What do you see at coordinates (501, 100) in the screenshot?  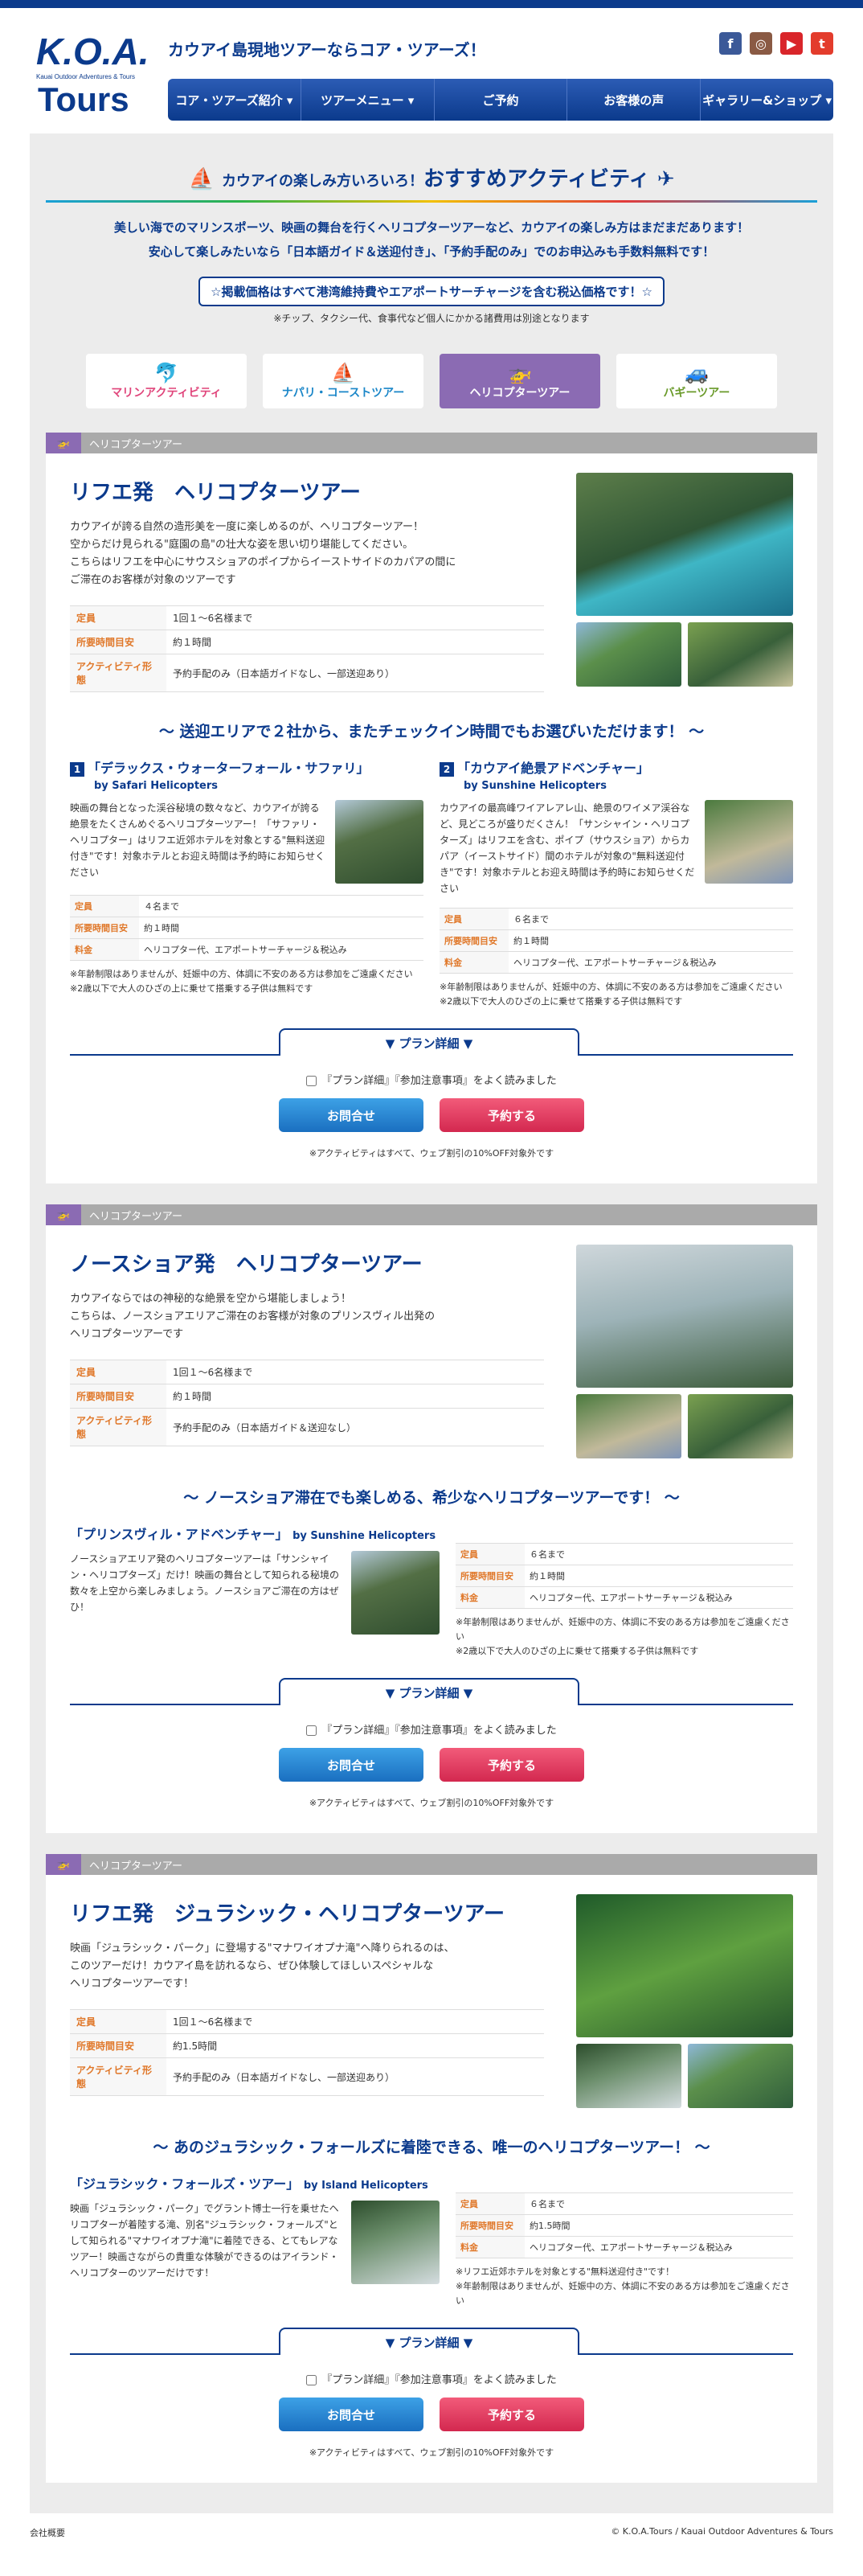 I see `nav-booking: ご予約` at bounding box center [501, 100].